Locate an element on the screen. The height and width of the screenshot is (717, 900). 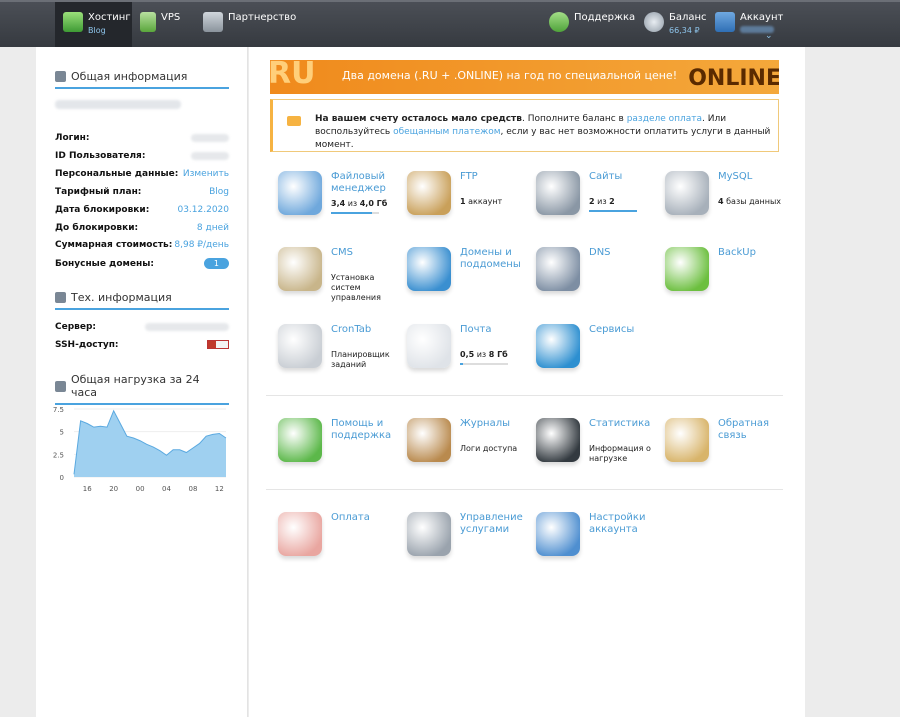
crontab-icon is located at coordinates (300, 346).